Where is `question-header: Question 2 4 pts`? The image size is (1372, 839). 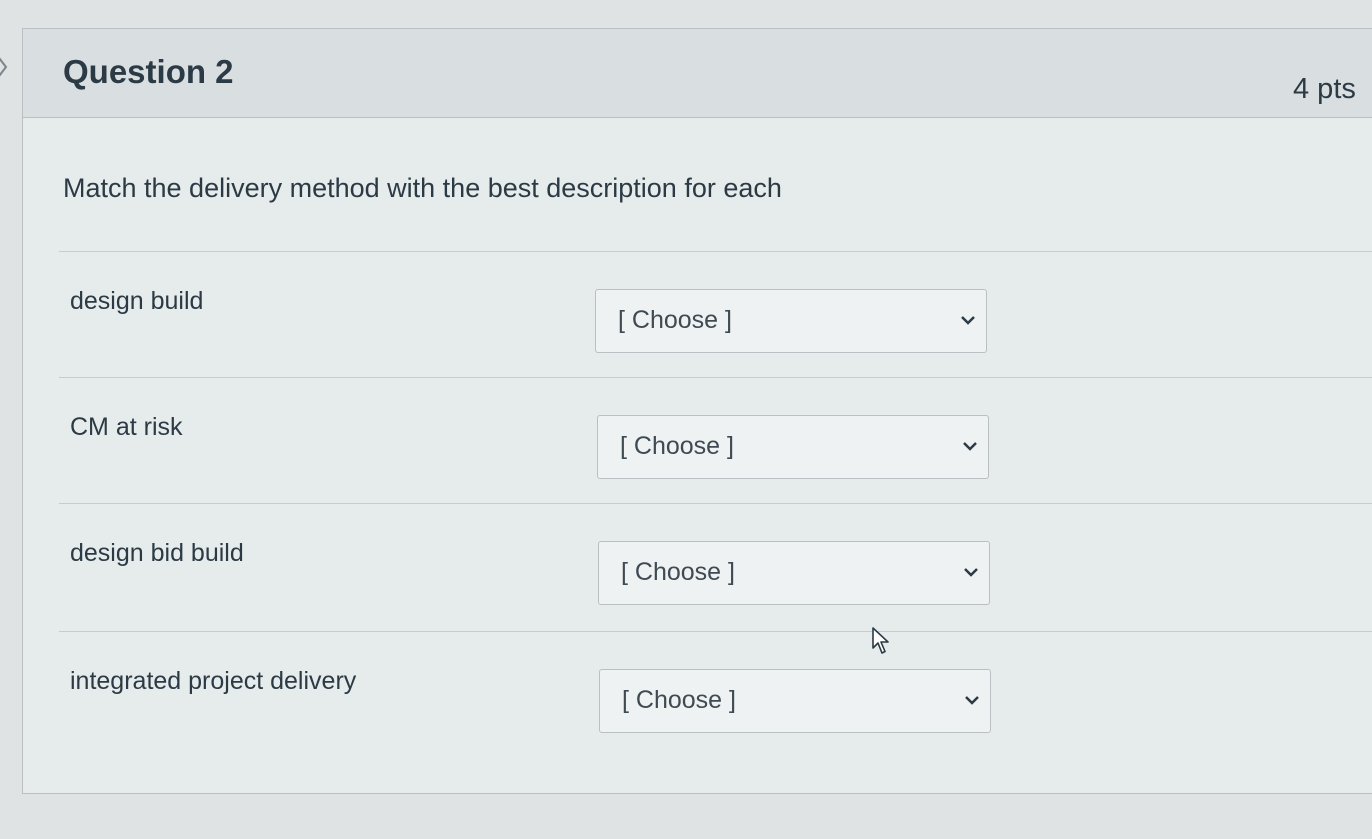 question-header: Question 2 4 pts is located at coordinates (697, 73).